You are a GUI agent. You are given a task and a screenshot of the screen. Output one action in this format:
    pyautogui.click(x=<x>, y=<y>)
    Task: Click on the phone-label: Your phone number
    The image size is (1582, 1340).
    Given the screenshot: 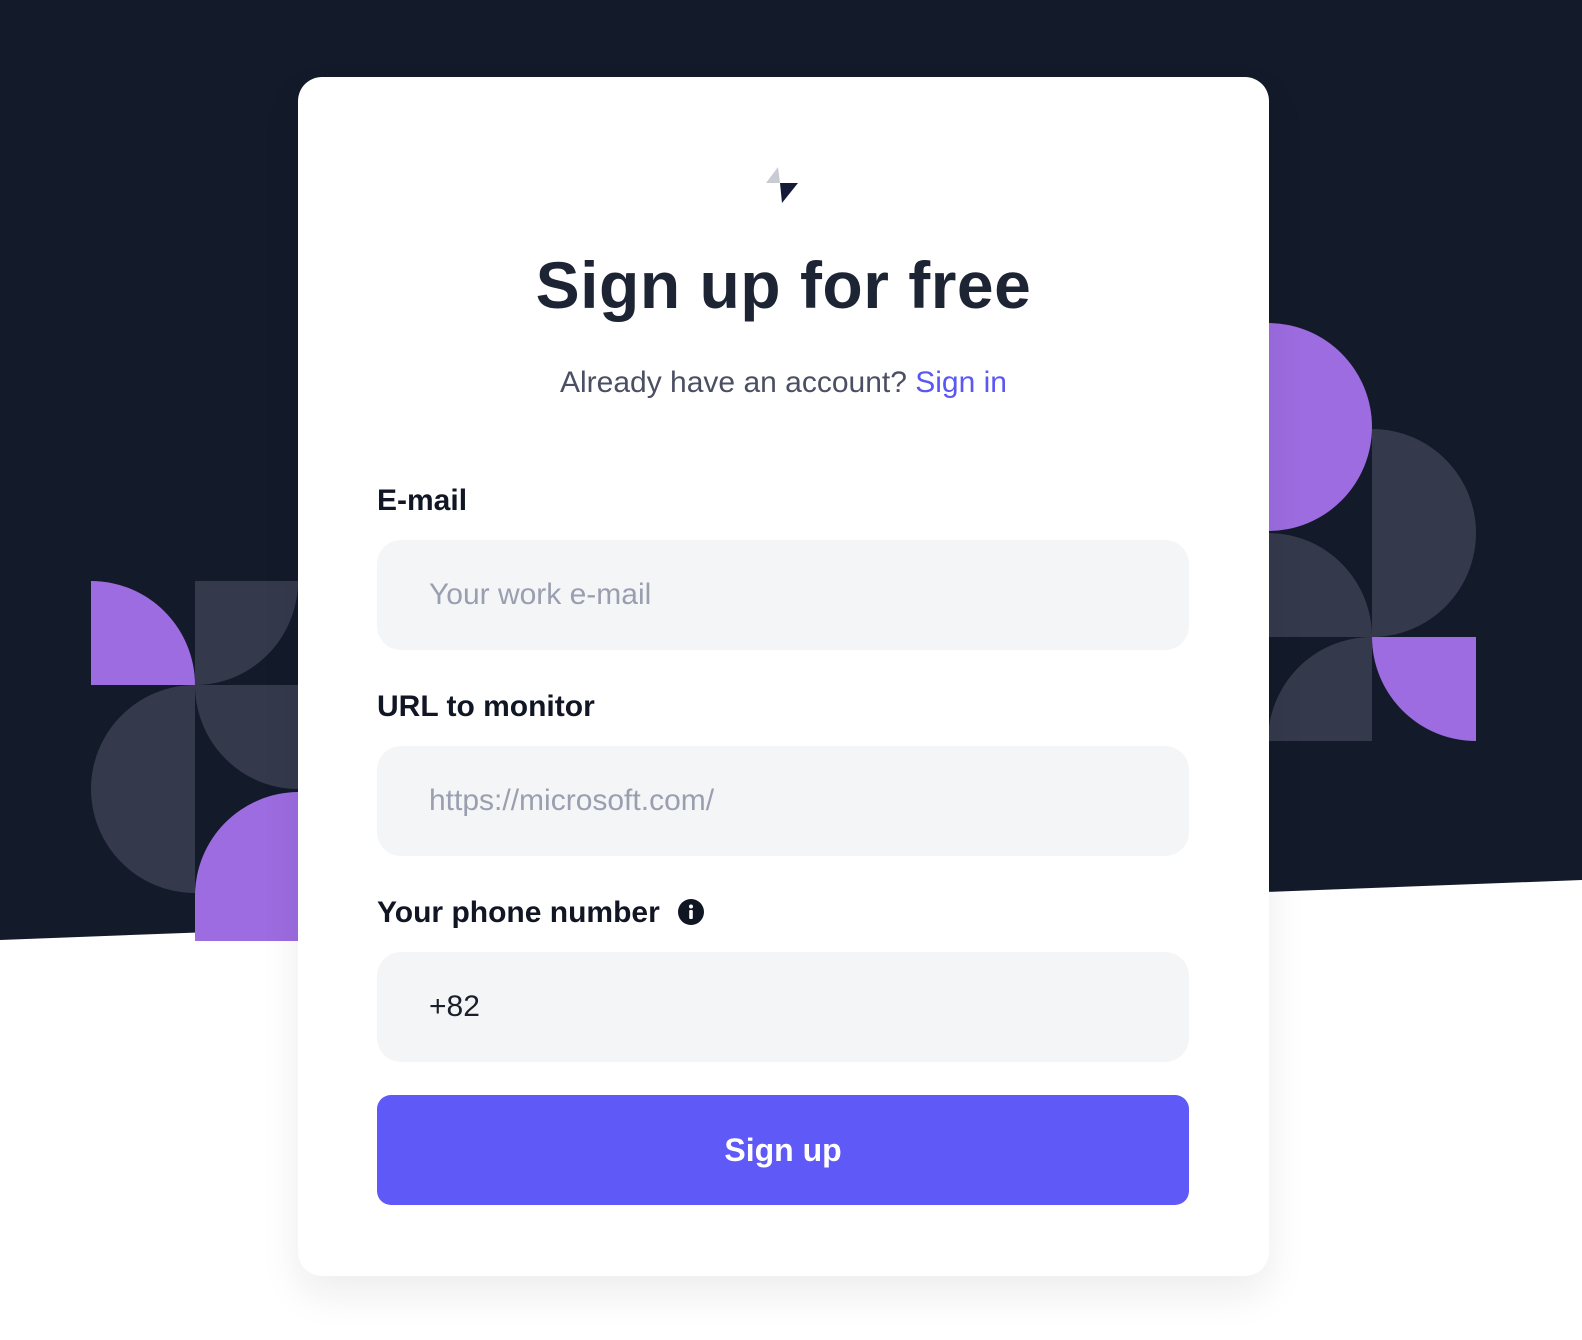 What is the action you would take?
    pyautogui.click(x=518, y=912)
    